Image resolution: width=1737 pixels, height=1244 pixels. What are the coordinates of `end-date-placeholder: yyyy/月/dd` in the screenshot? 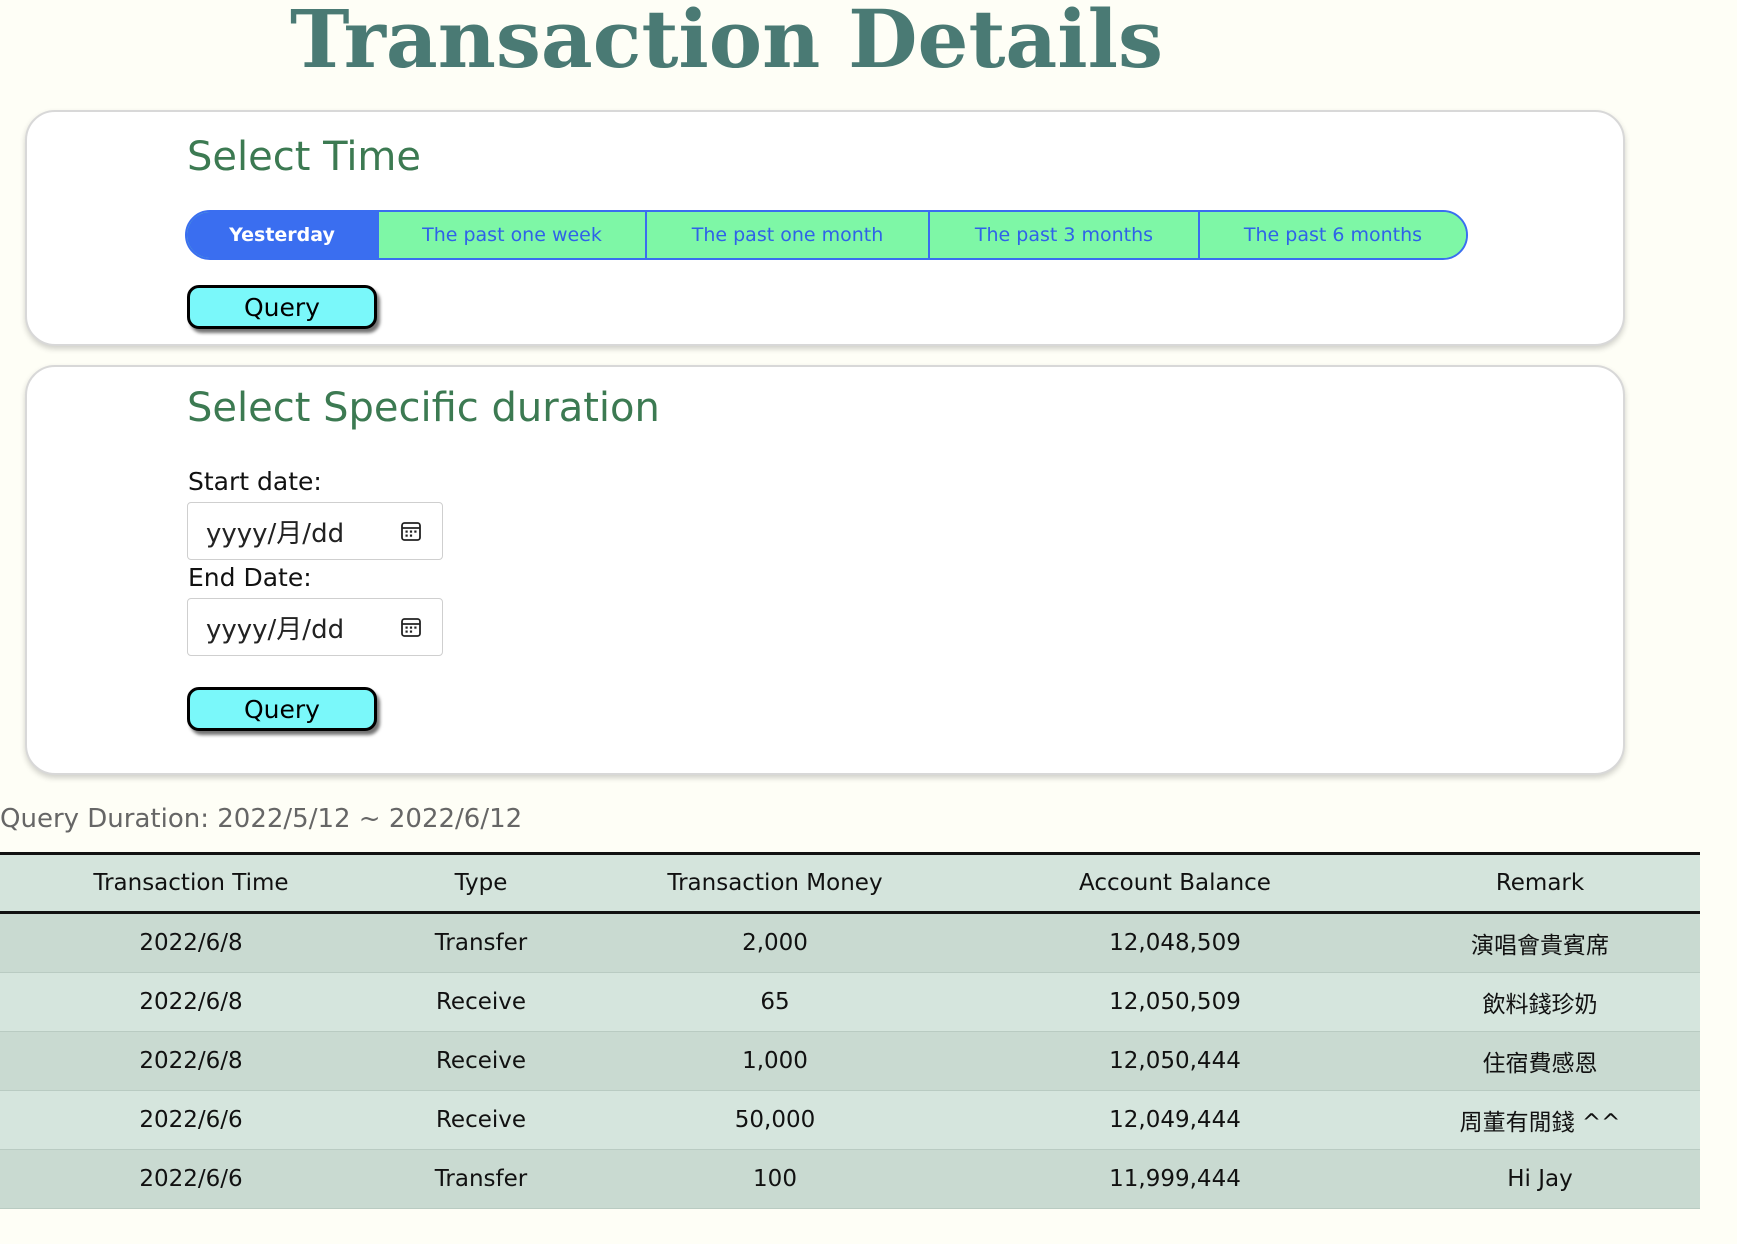 It's located at (275, 629).